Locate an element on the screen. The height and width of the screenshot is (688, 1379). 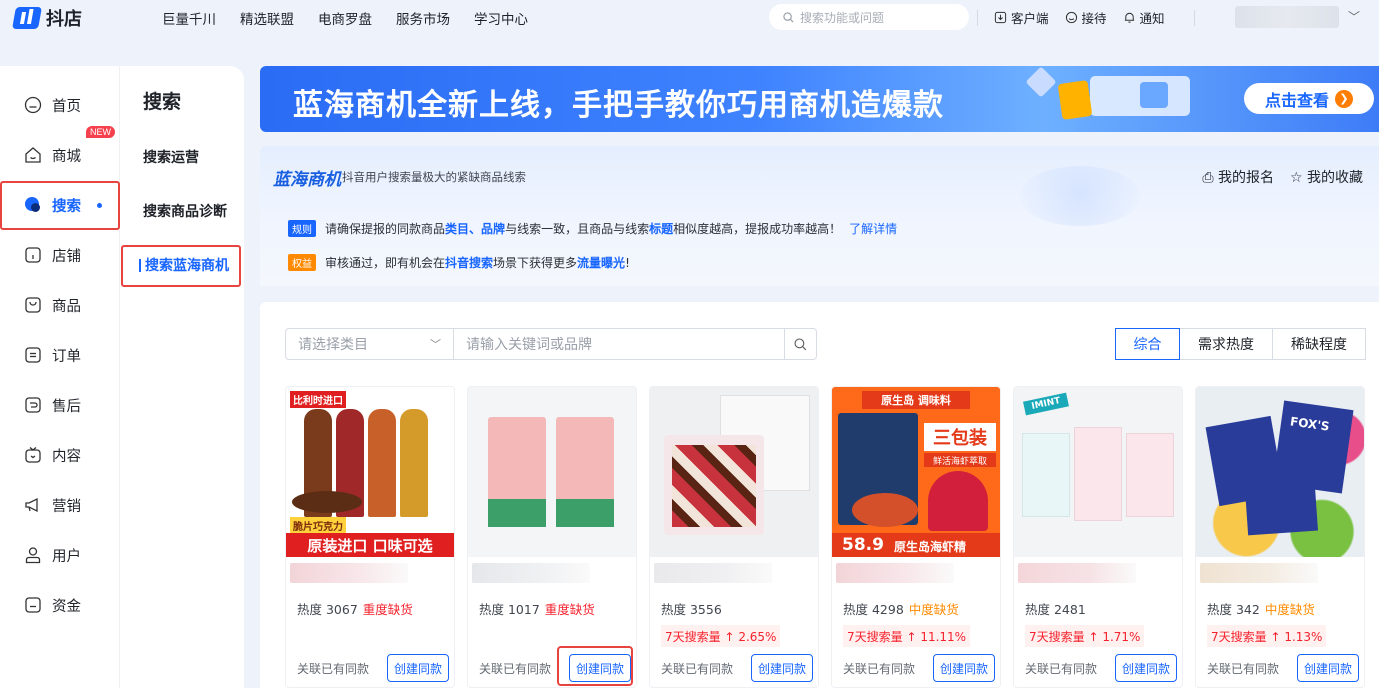
rule-highlight: 类目 is located at coordinates (457, 229).